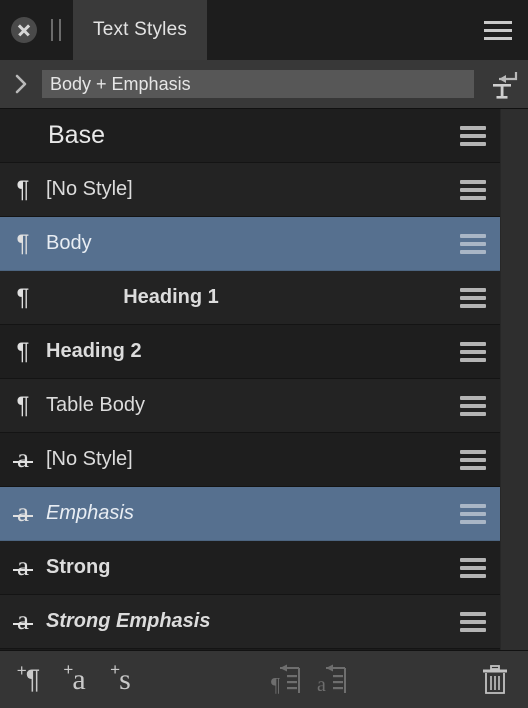 The height and width of the screenshot is (708, 528). Describe the element at coordinates (94, 351) in the screenshot. I see `style-name-label: Heading 2` at that location.